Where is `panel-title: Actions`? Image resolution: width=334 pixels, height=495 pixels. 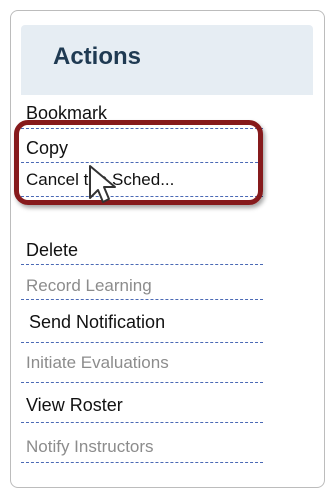
panel-title: Actions is located at coordinates (97, 56).